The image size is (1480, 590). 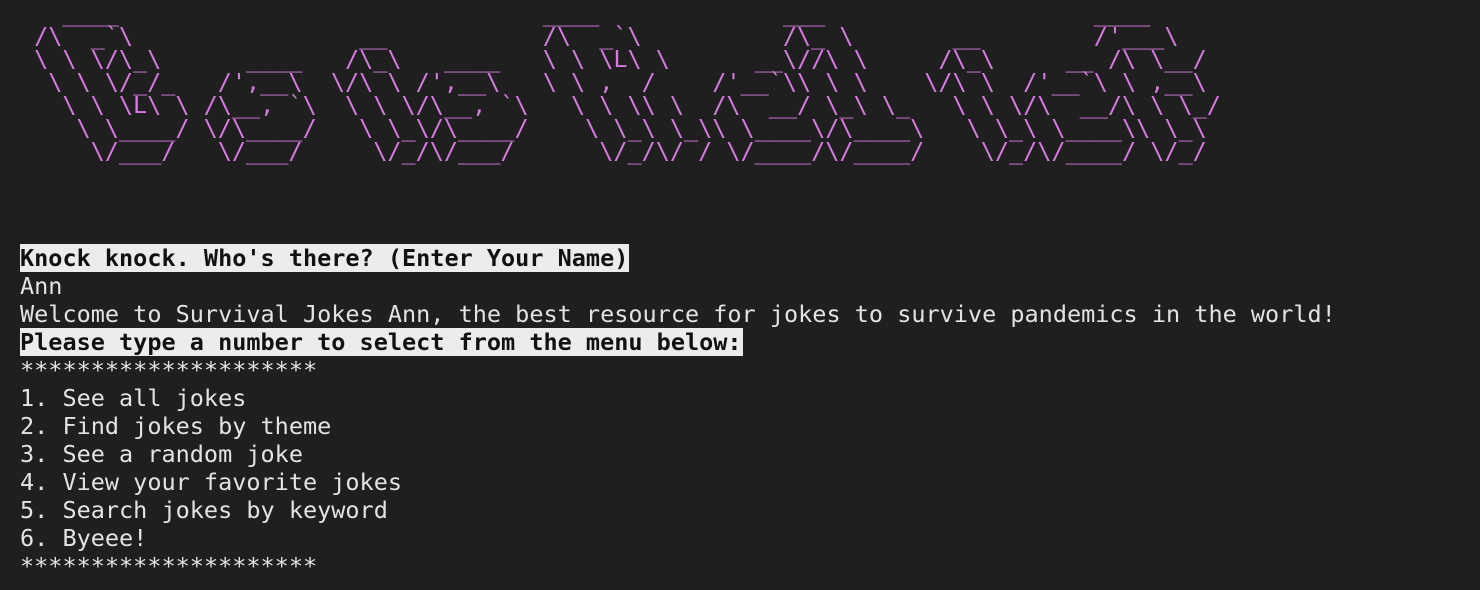 I want to click on menu-item-find-by-theme: 2. Find jokes by theme, so click(x=176, y=426).